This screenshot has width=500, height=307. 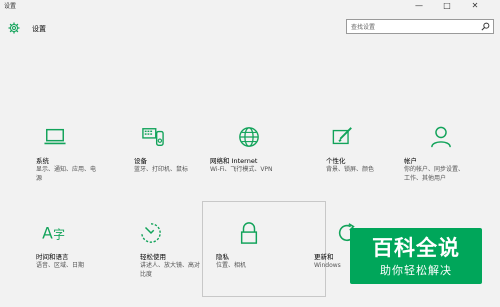 I want to click on tile-accounts: 帐户 你的帐户、同步设置、 工作、其他用户, so click(x=452, y=156).